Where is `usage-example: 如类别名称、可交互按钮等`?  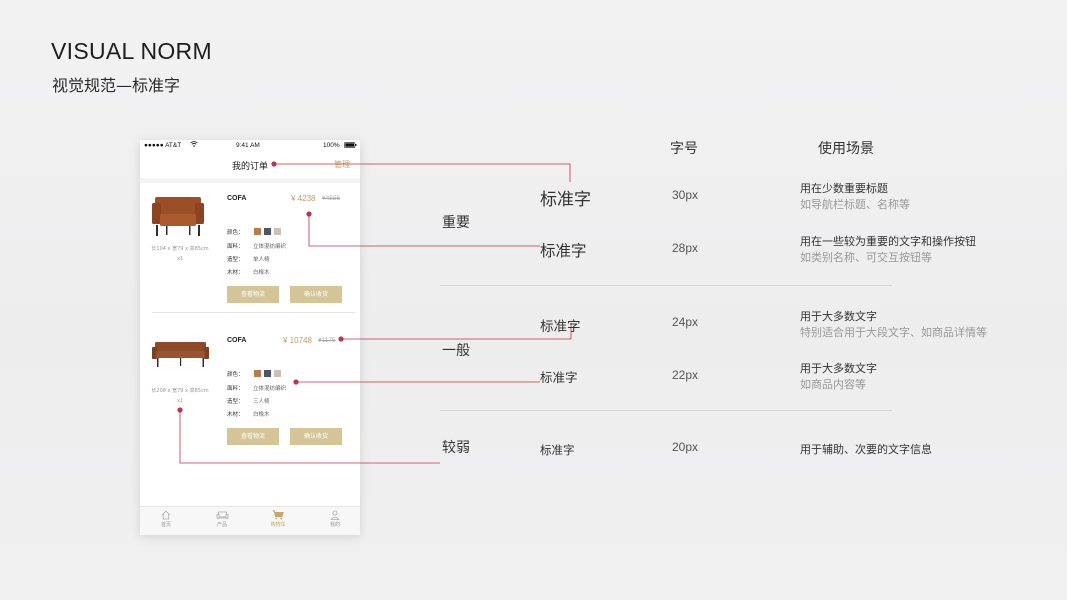
usage-example: 如类别名称、可交互按钮等 is located at coordinates (866, 257).